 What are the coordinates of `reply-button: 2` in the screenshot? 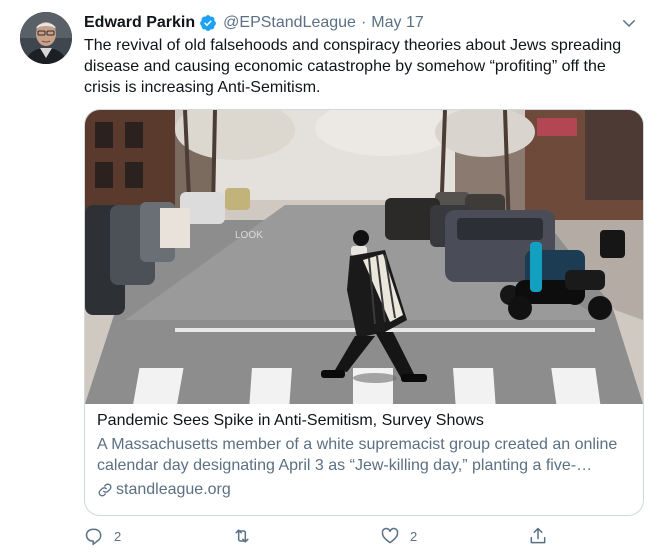 It's located at (102, 536).